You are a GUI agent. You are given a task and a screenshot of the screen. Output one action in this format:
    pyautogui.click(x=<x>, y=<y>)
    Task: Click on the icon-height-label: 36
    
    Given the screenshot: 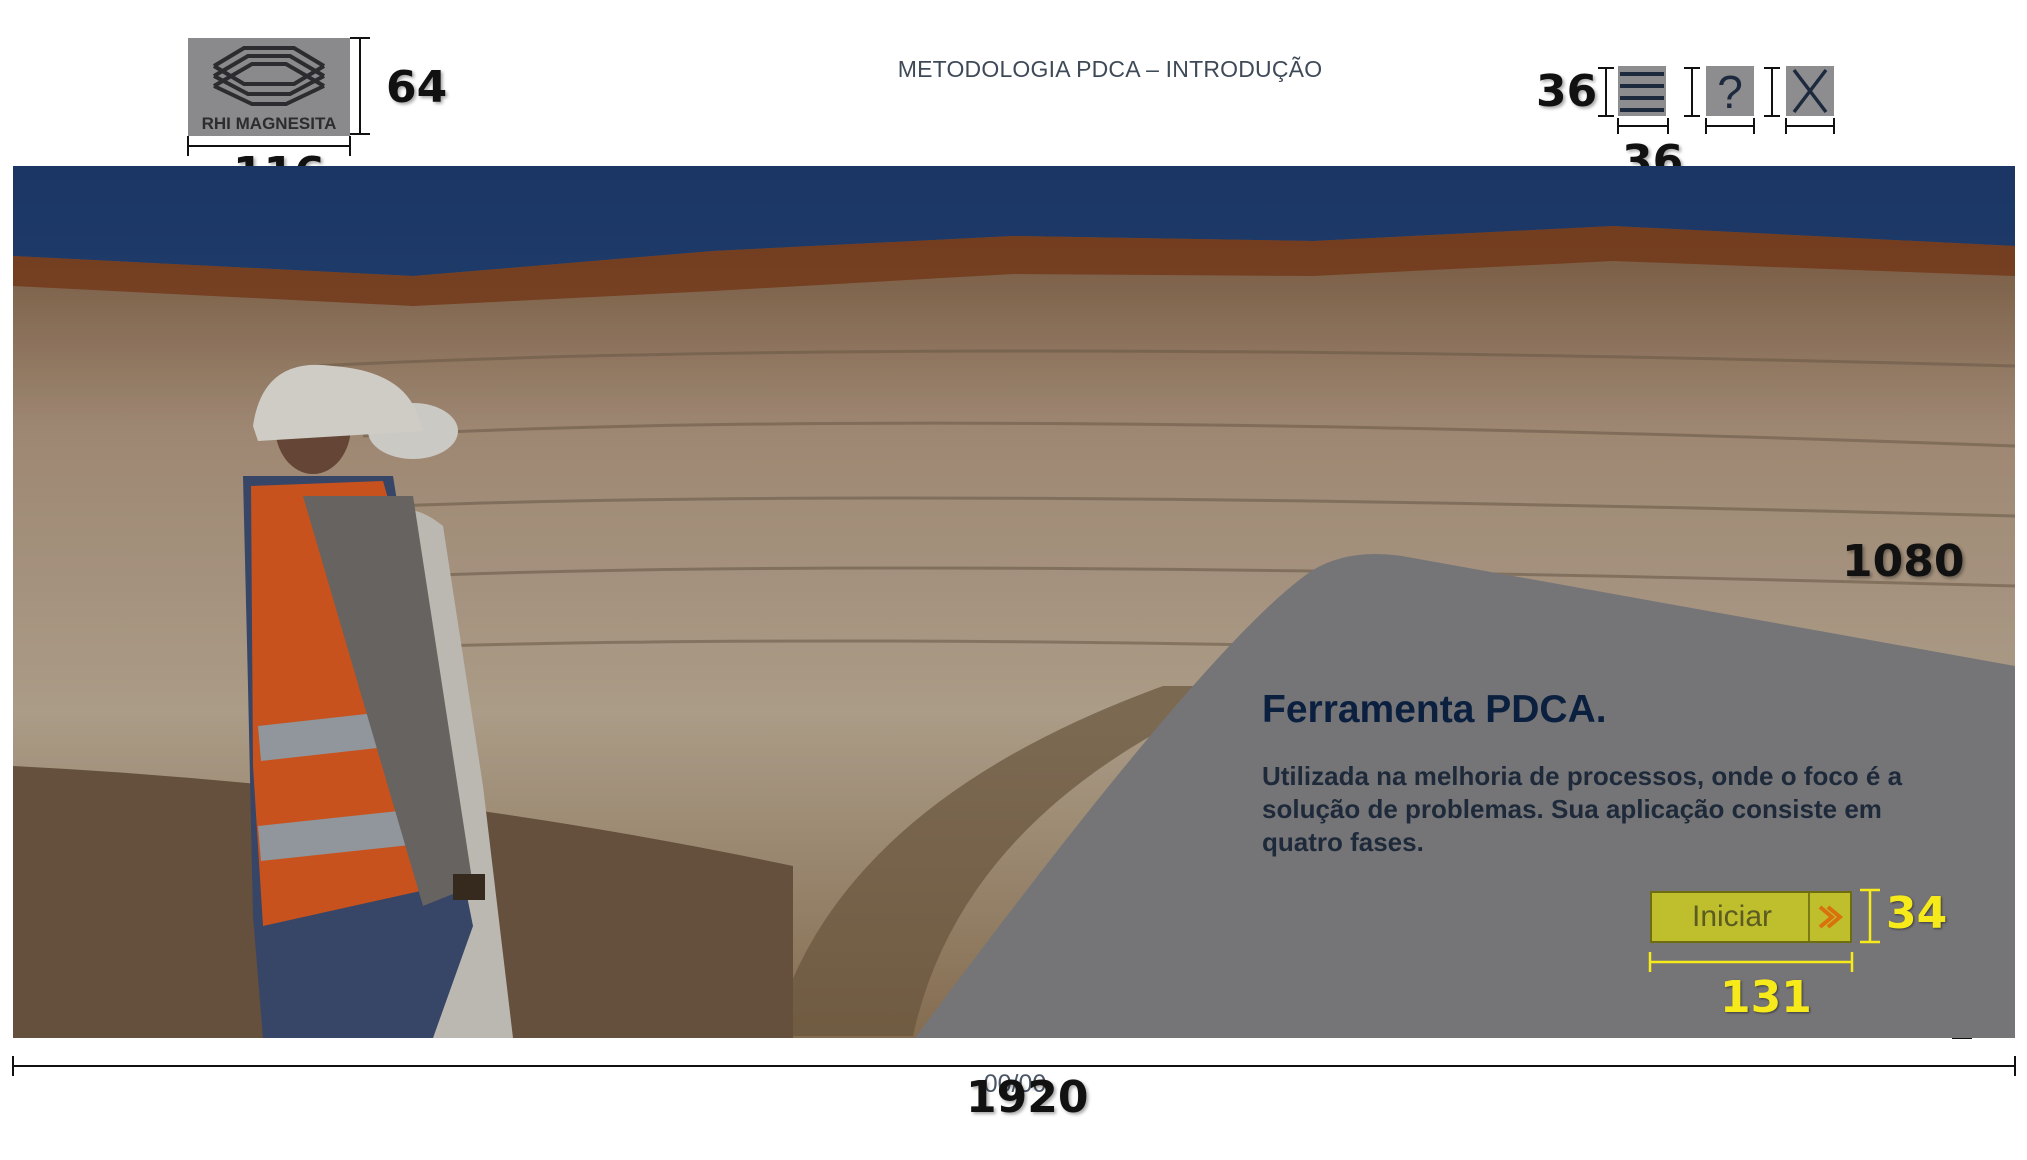 What is the action you would take?
    pyautogui.click(x=1567, y=91)
    